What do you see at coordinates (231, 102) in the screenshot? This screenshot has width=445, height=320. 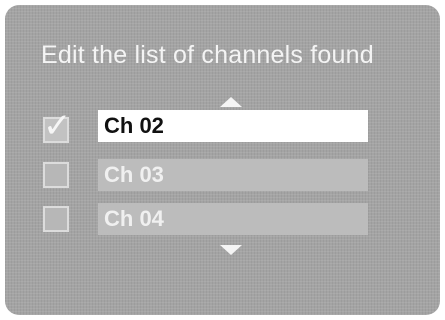 I see `scroll-up-icon` at bounding box center [231, 102].